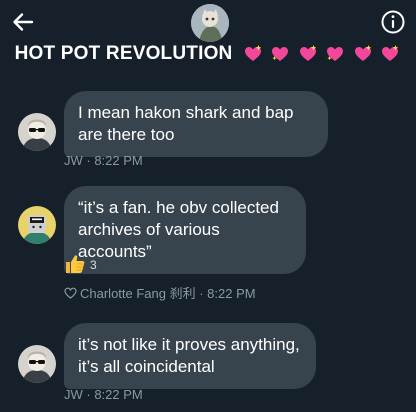 Image resolution: width=416 pixels, height=412 pixels. Describe the element at coordinates (75, 264) in the screenshot. I see `thumbs-up-icon` at that location.